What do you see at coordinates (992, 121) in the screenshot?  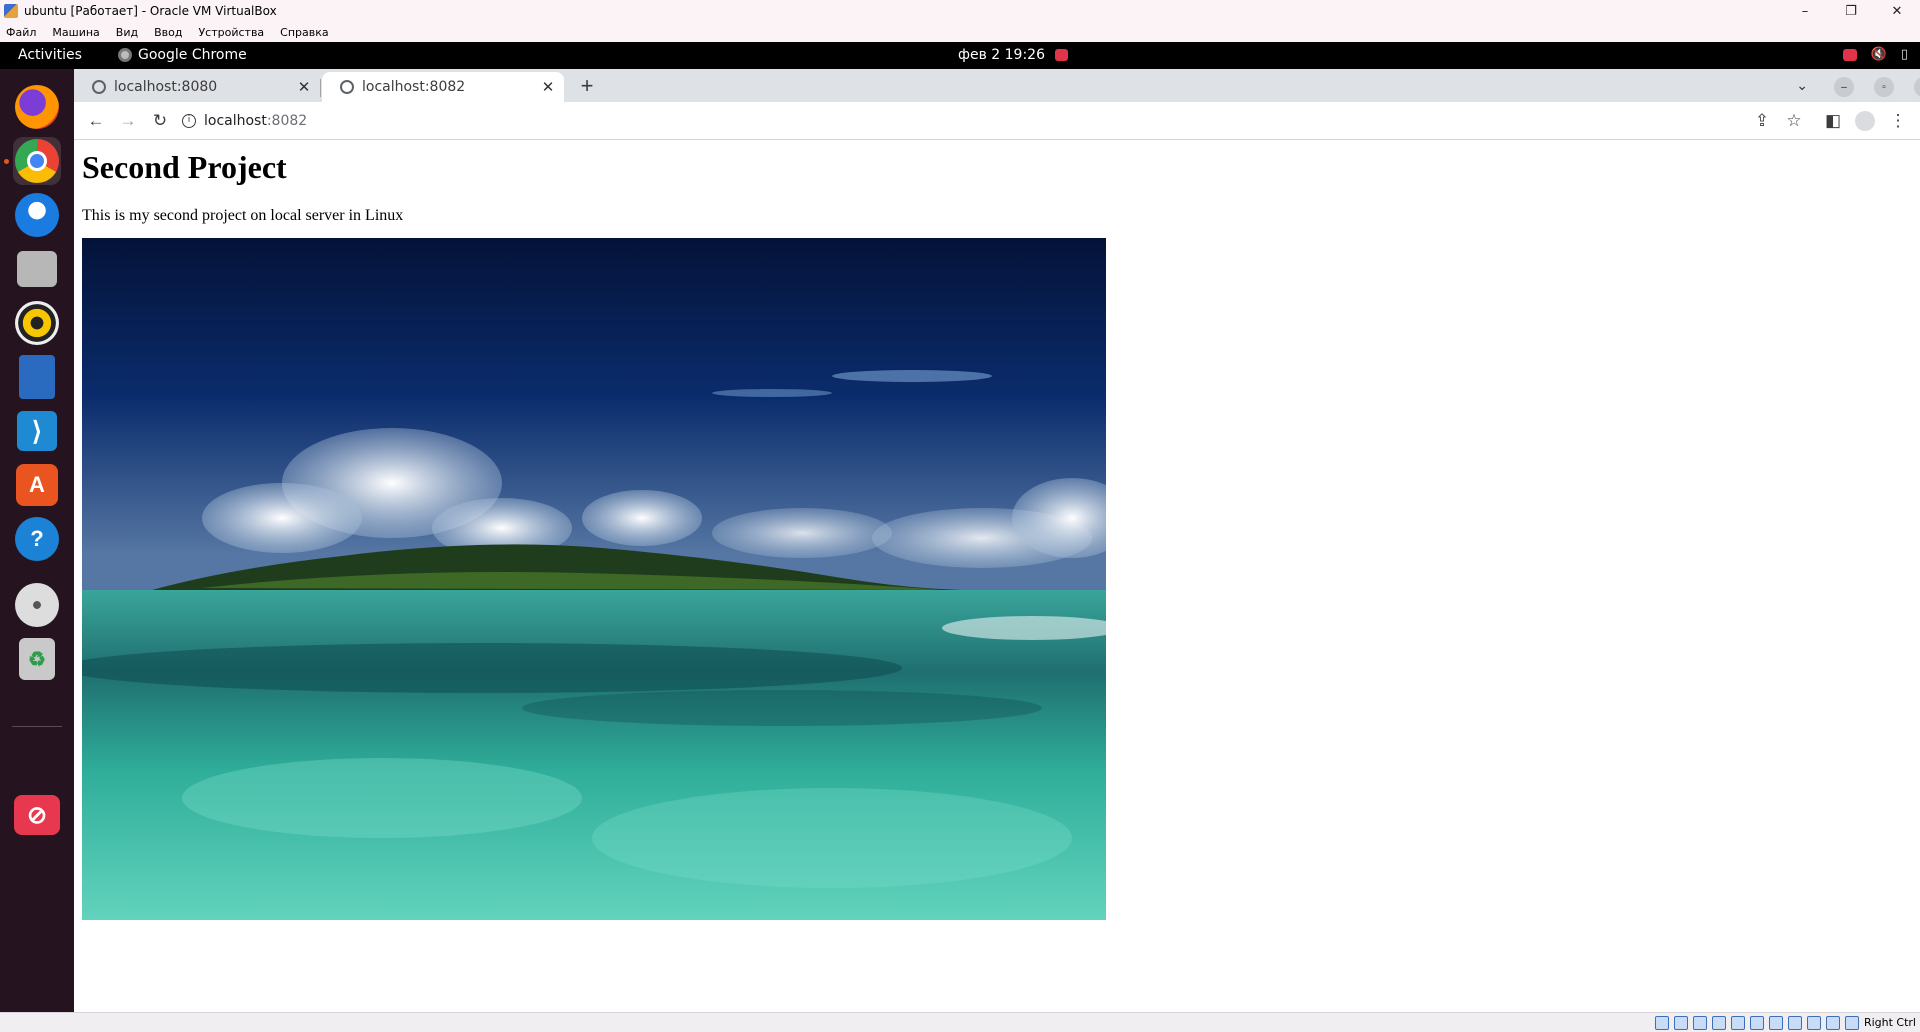 I see `address-bar: i localhost :8082` at bounding box center [992, 121].